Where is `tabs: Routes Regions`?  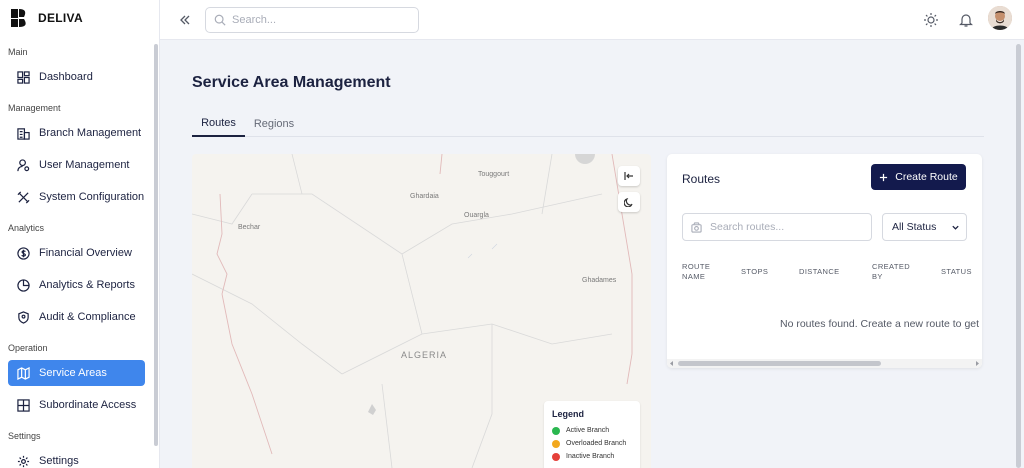
tabs: Routes Regions is located at coordinates (588, 123).